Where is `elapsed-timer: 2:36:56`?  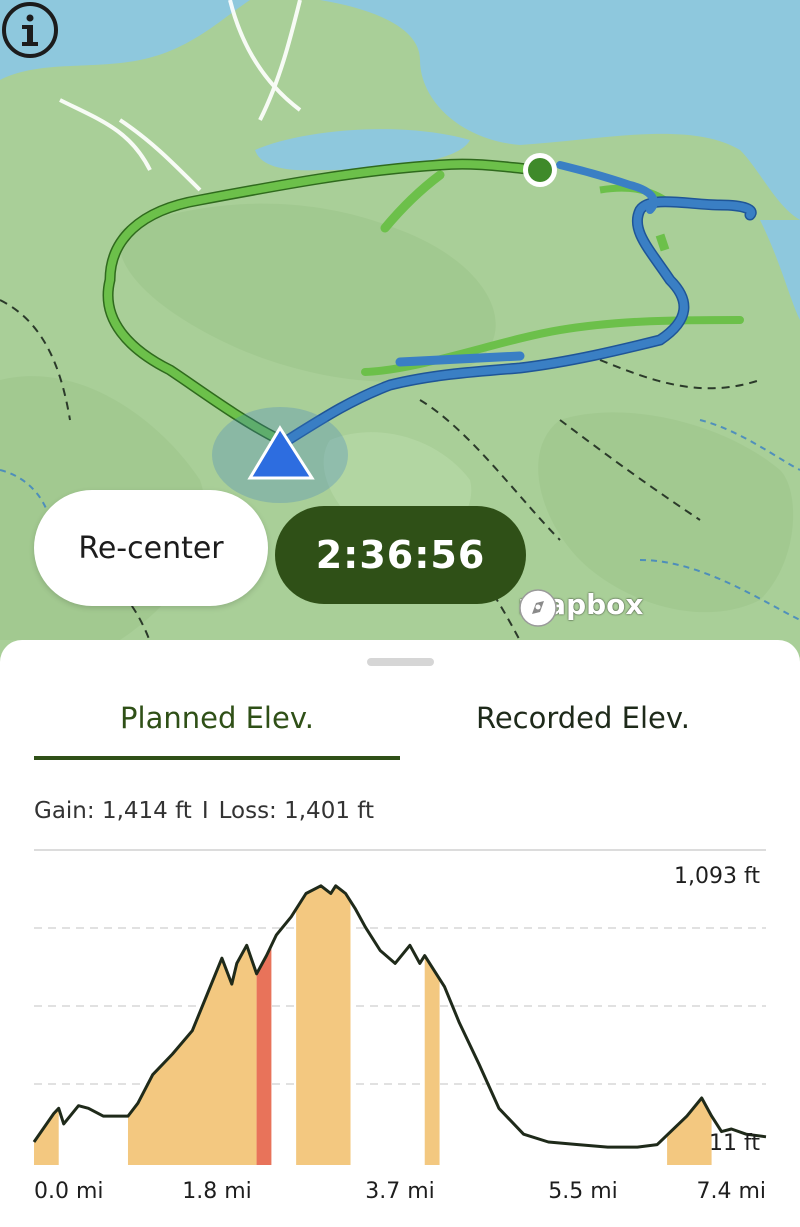 elapsed-timer: 2:36:56 is located at coordinates (400, 555).